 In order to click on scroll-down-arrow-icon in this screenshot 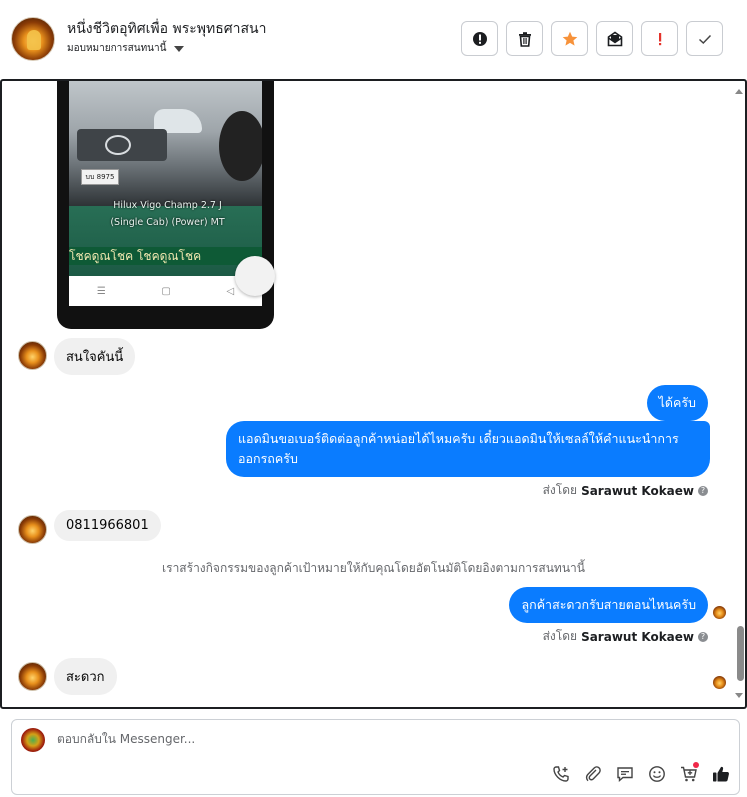, I will do `click(739, 695)`.